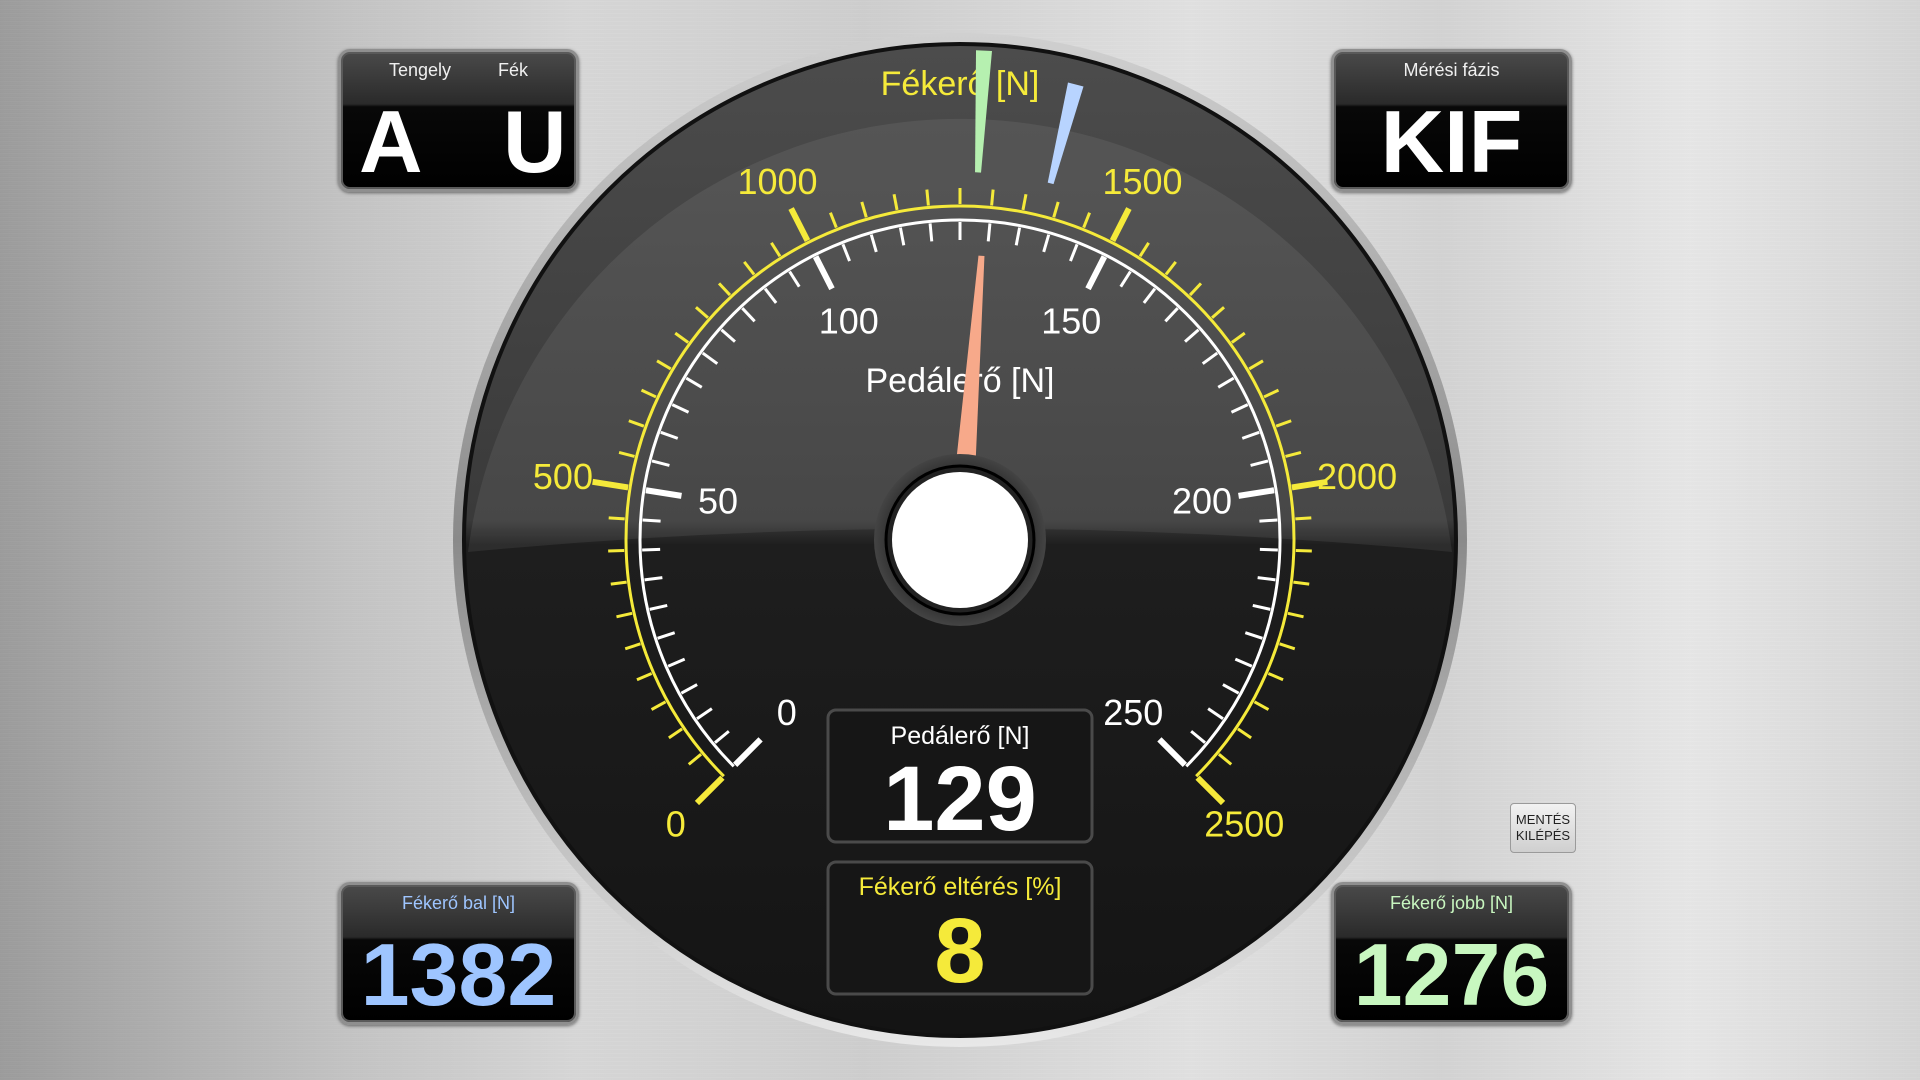  What do you see at coordinates (1071, 321) in the screenshot?
I see `inner-tick-label: 150` at bounding box center [1071, 321].